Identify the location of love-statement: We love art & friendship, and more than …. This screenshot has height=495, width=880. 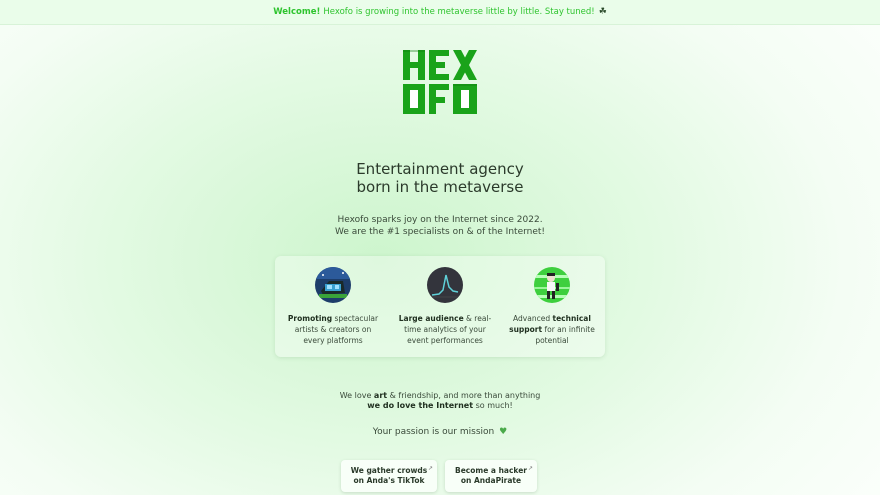
(440, 401).